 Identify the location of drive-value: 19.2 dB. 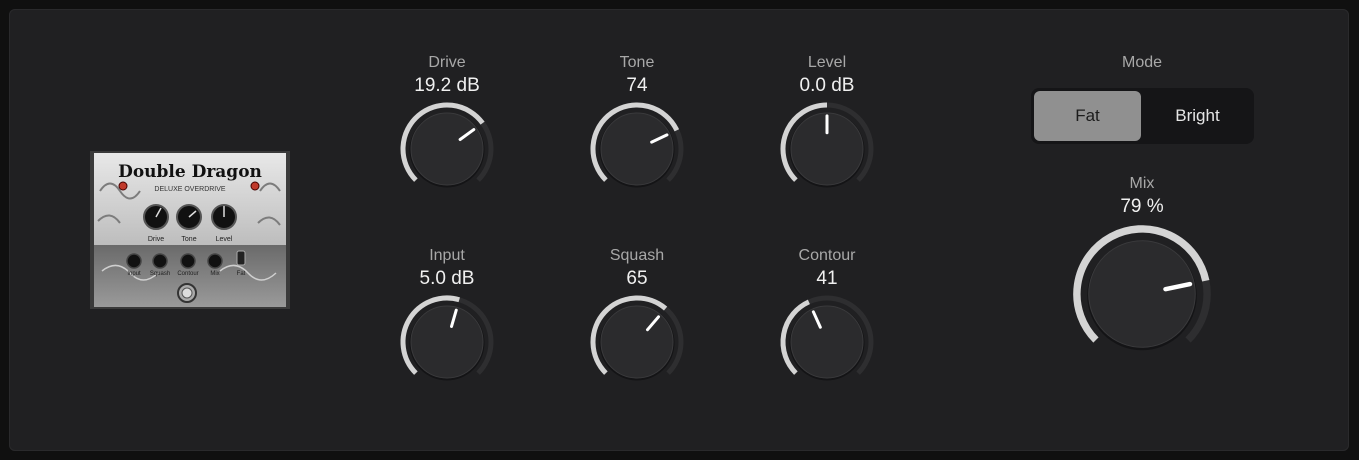
(447, 85).